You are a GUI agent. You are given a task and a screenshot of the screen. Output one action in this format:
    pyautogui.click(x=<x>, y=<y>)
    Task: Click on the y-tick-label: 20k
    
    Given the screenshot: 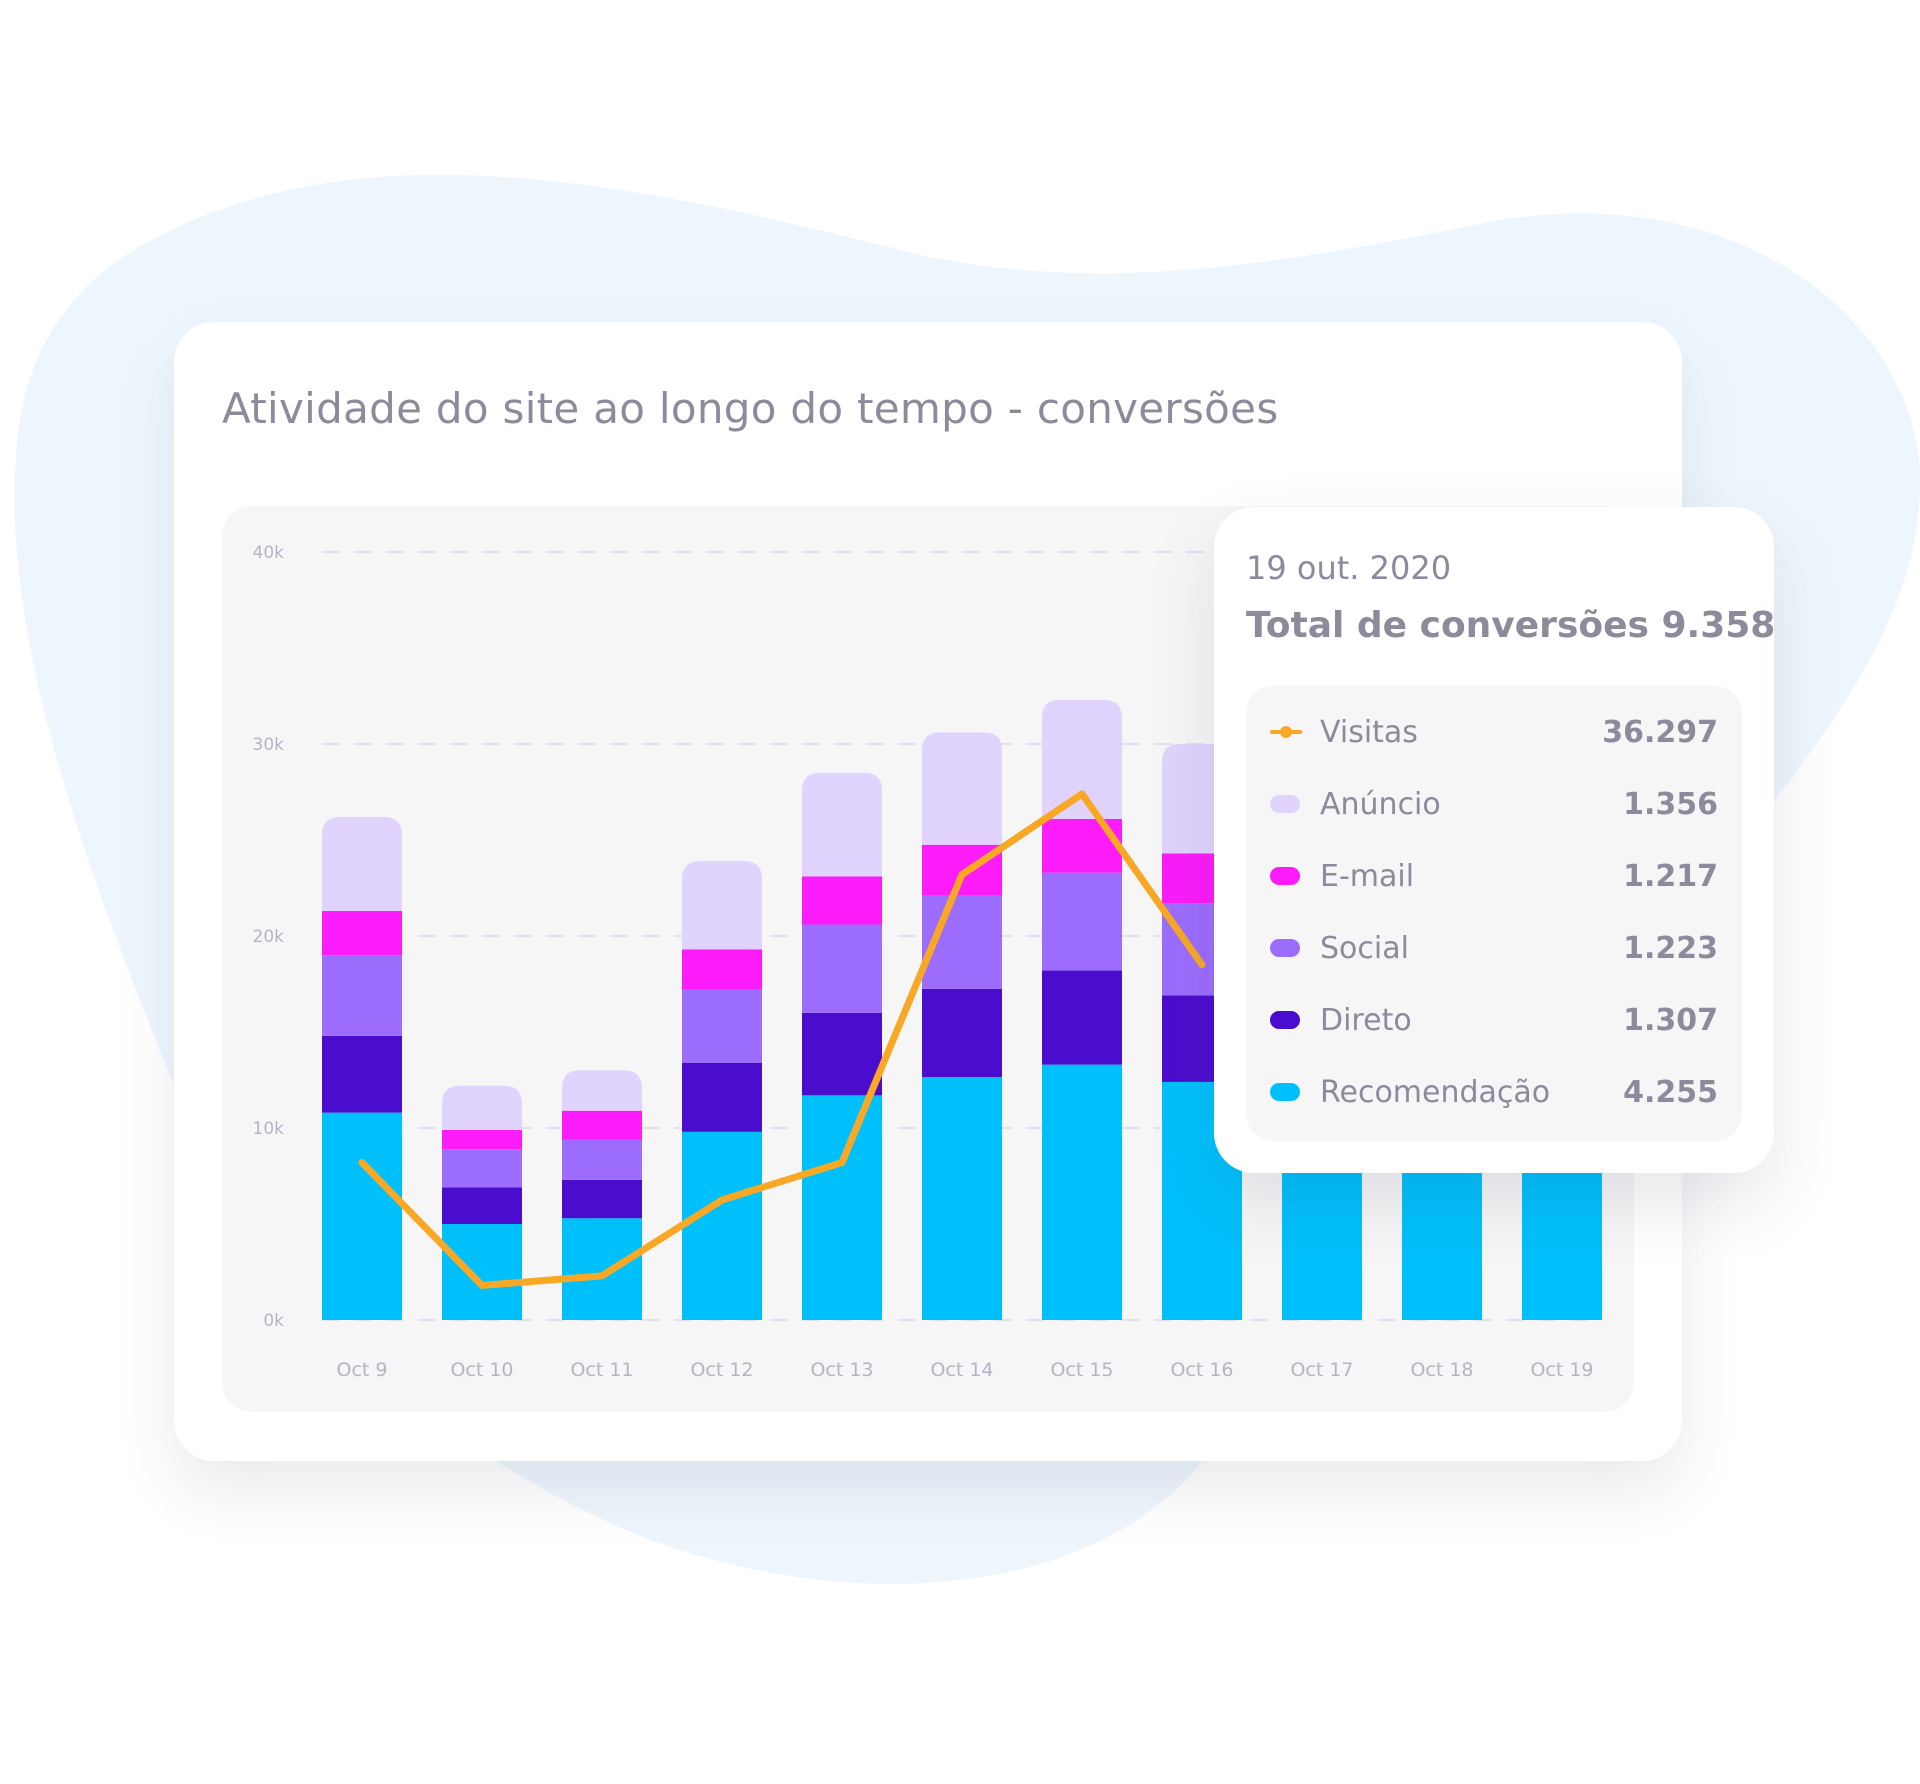 What is the action you would take?
    pyautogui.click(x=269, y=937)
    